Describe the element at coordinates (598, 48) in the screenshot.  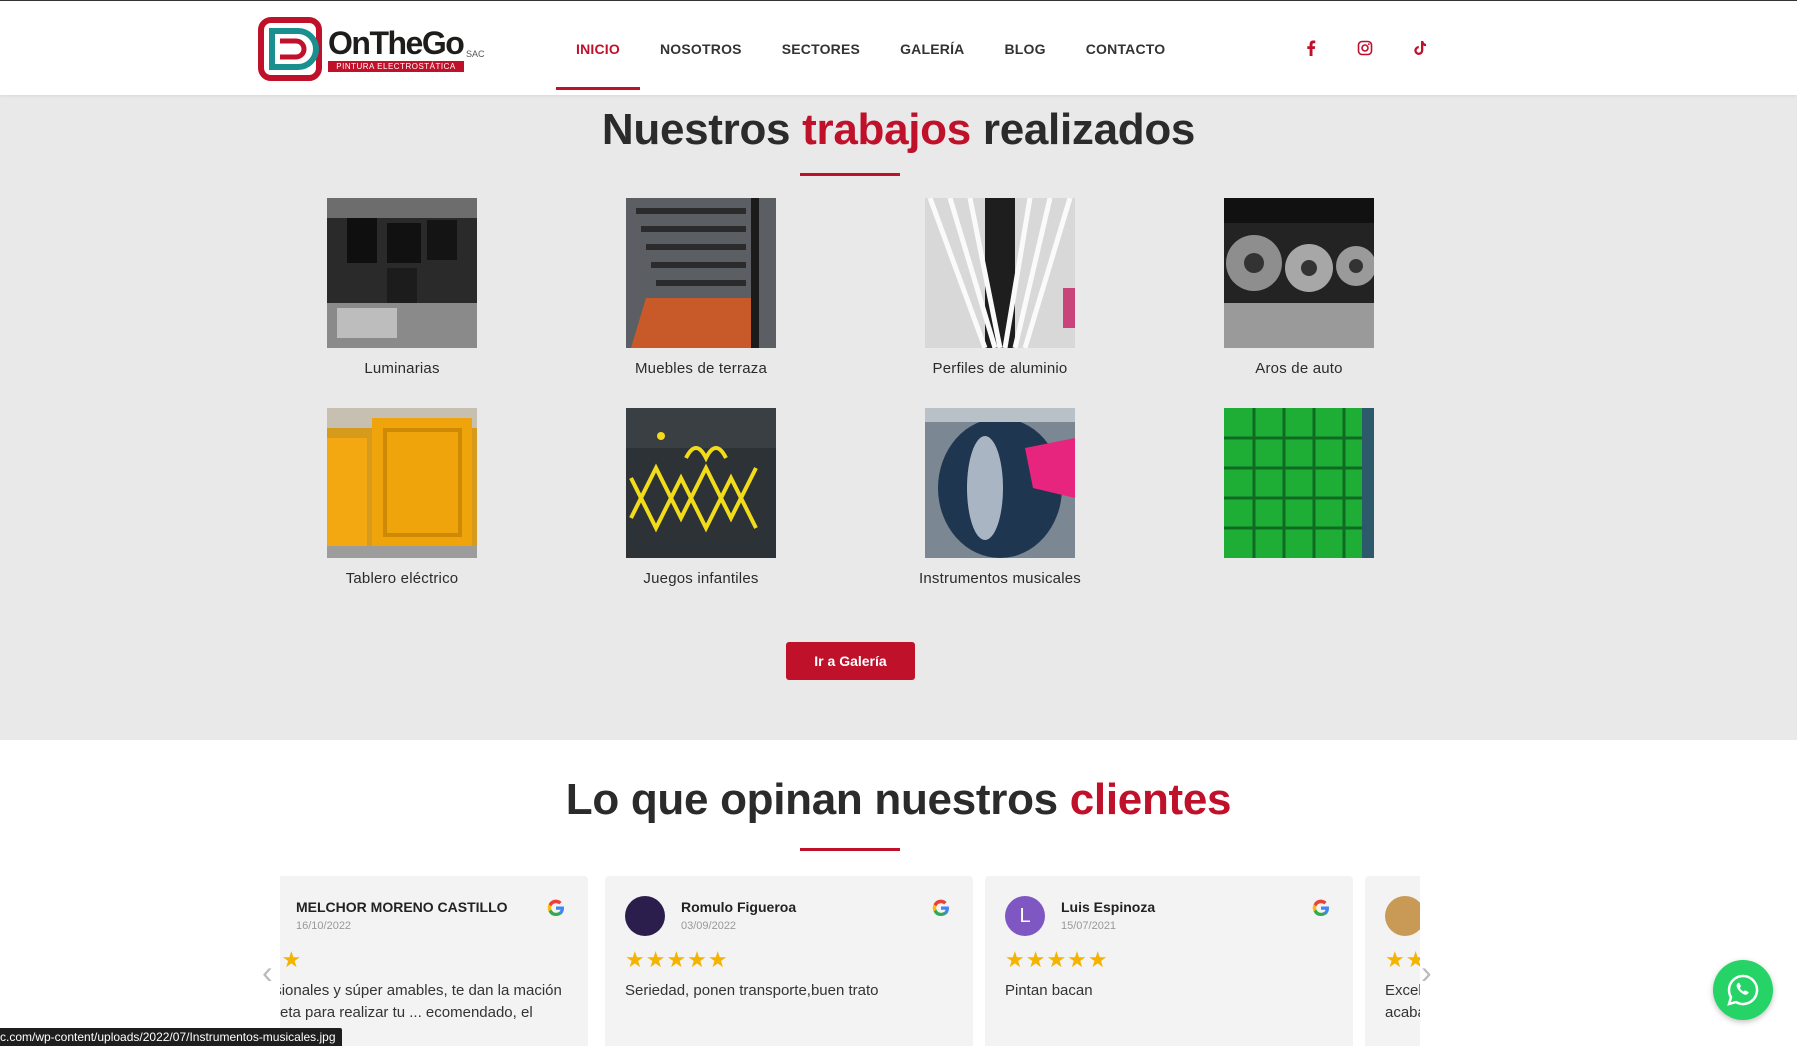
I see `nav-item-inicio: INICIO` at that location.